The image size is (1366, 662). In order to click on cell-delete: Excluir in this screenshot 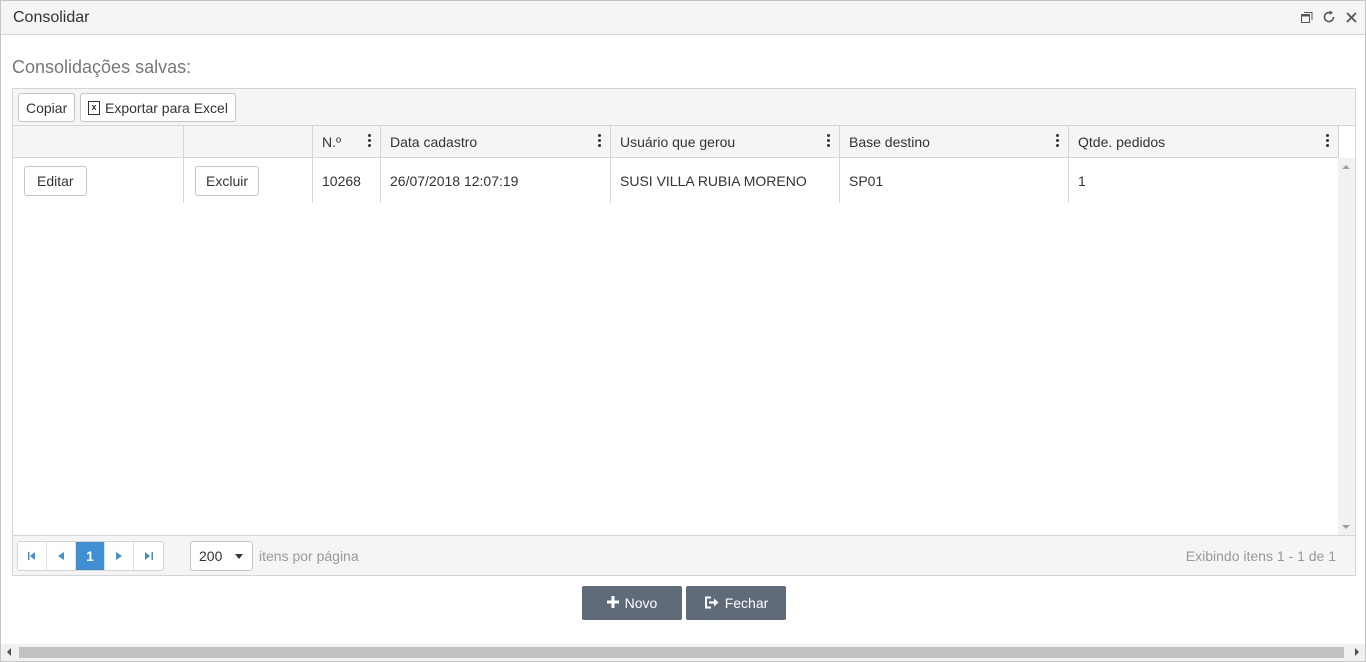, I will do `click(248, 180)`.